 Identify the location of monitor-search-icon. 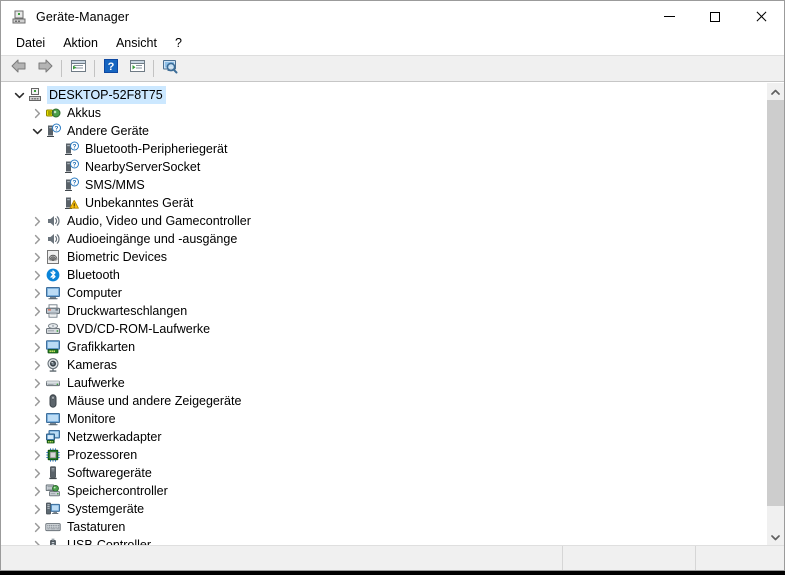
(170, 68).